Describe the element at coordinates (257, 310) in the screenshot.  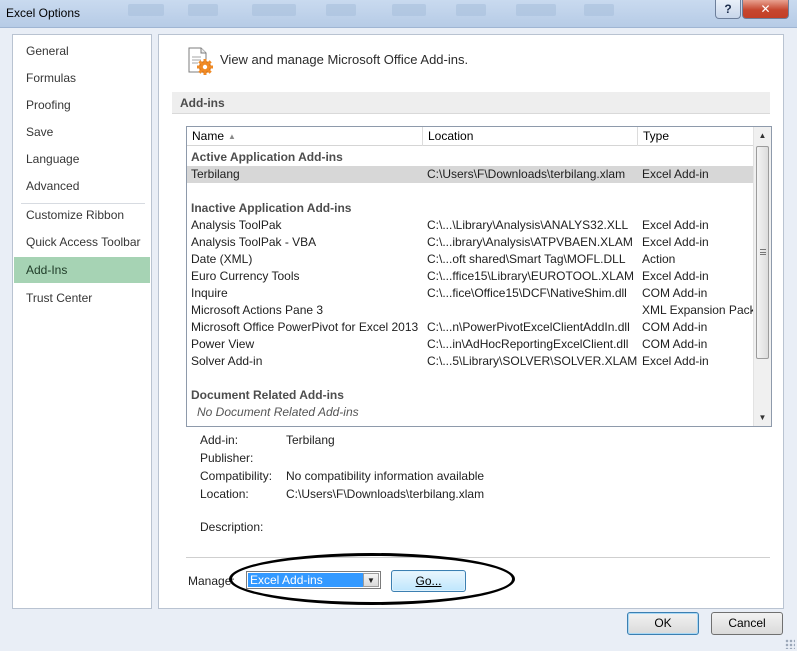
I see `cell-name: Microsoft Actions Pane 3` at that location.